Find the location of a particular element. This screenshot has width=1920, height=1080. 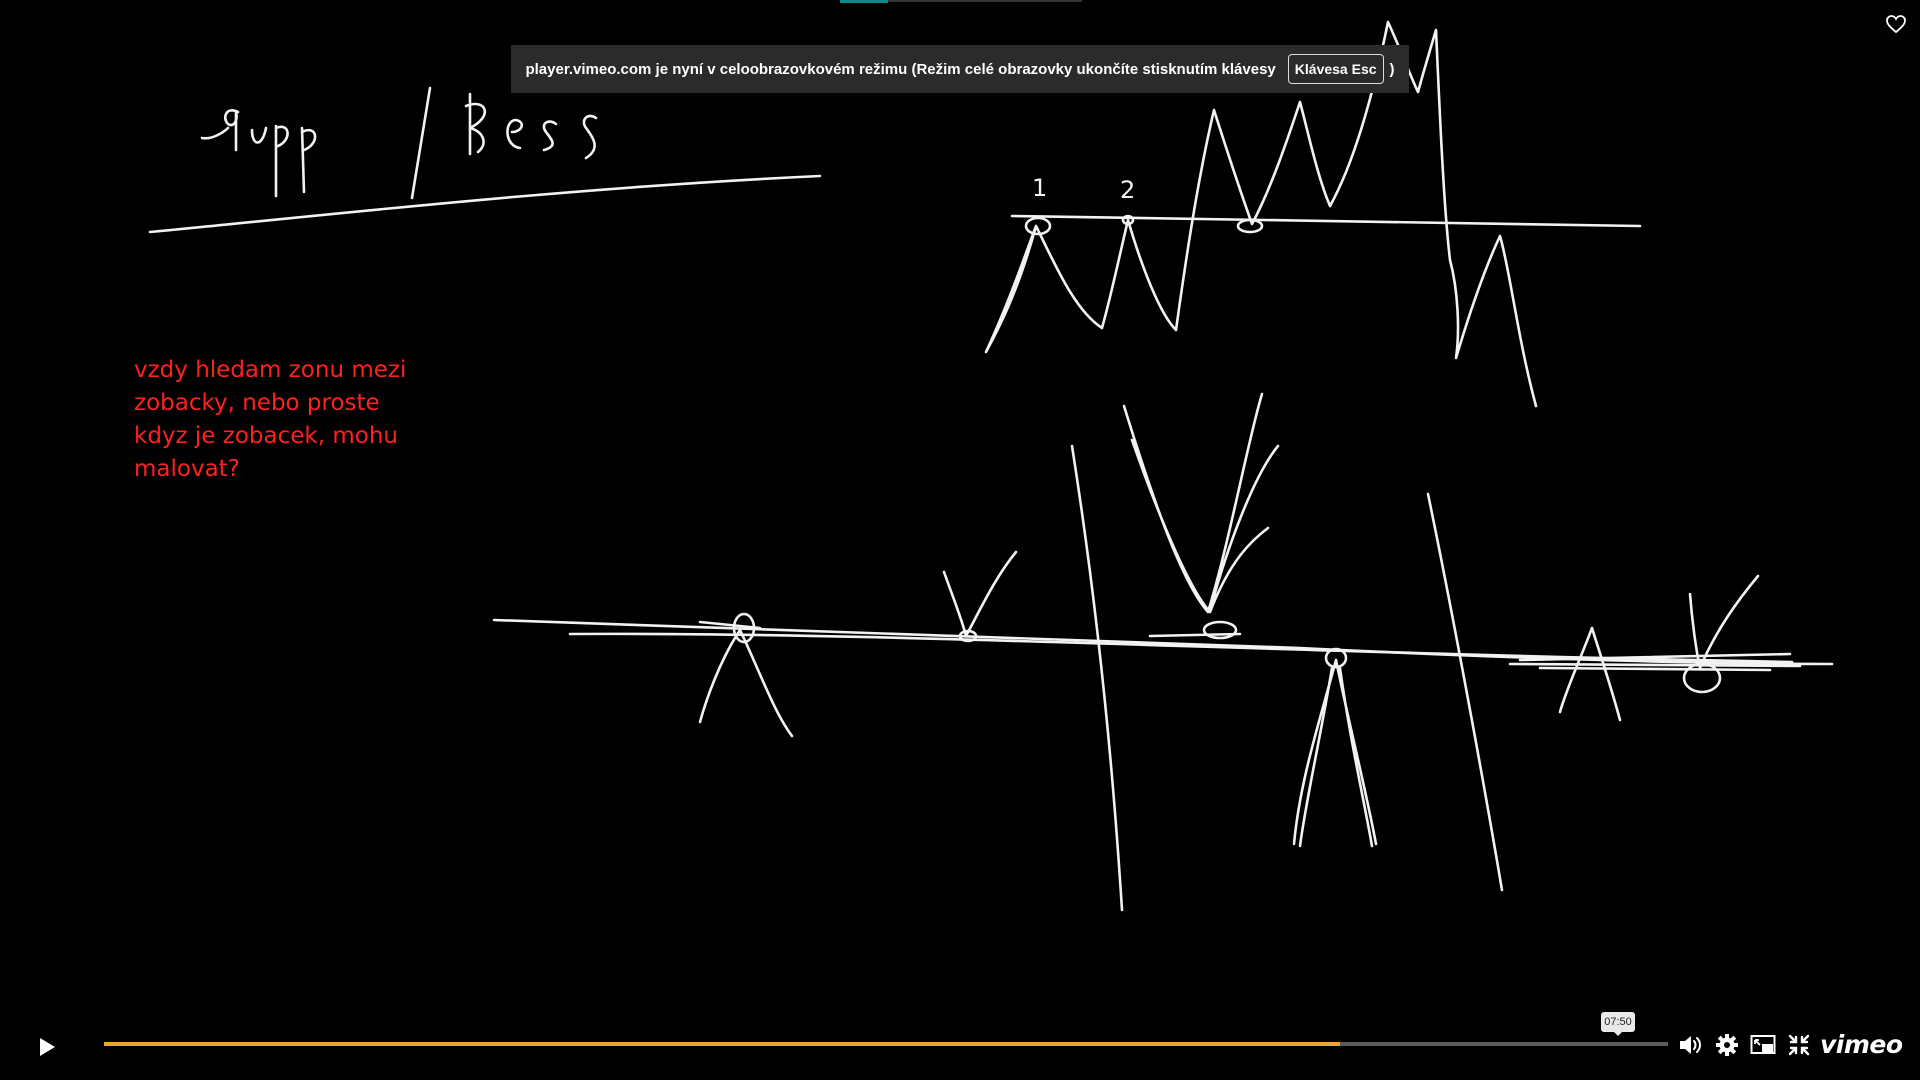

level-label-2: 2 is located at coordinates (1127, 190).